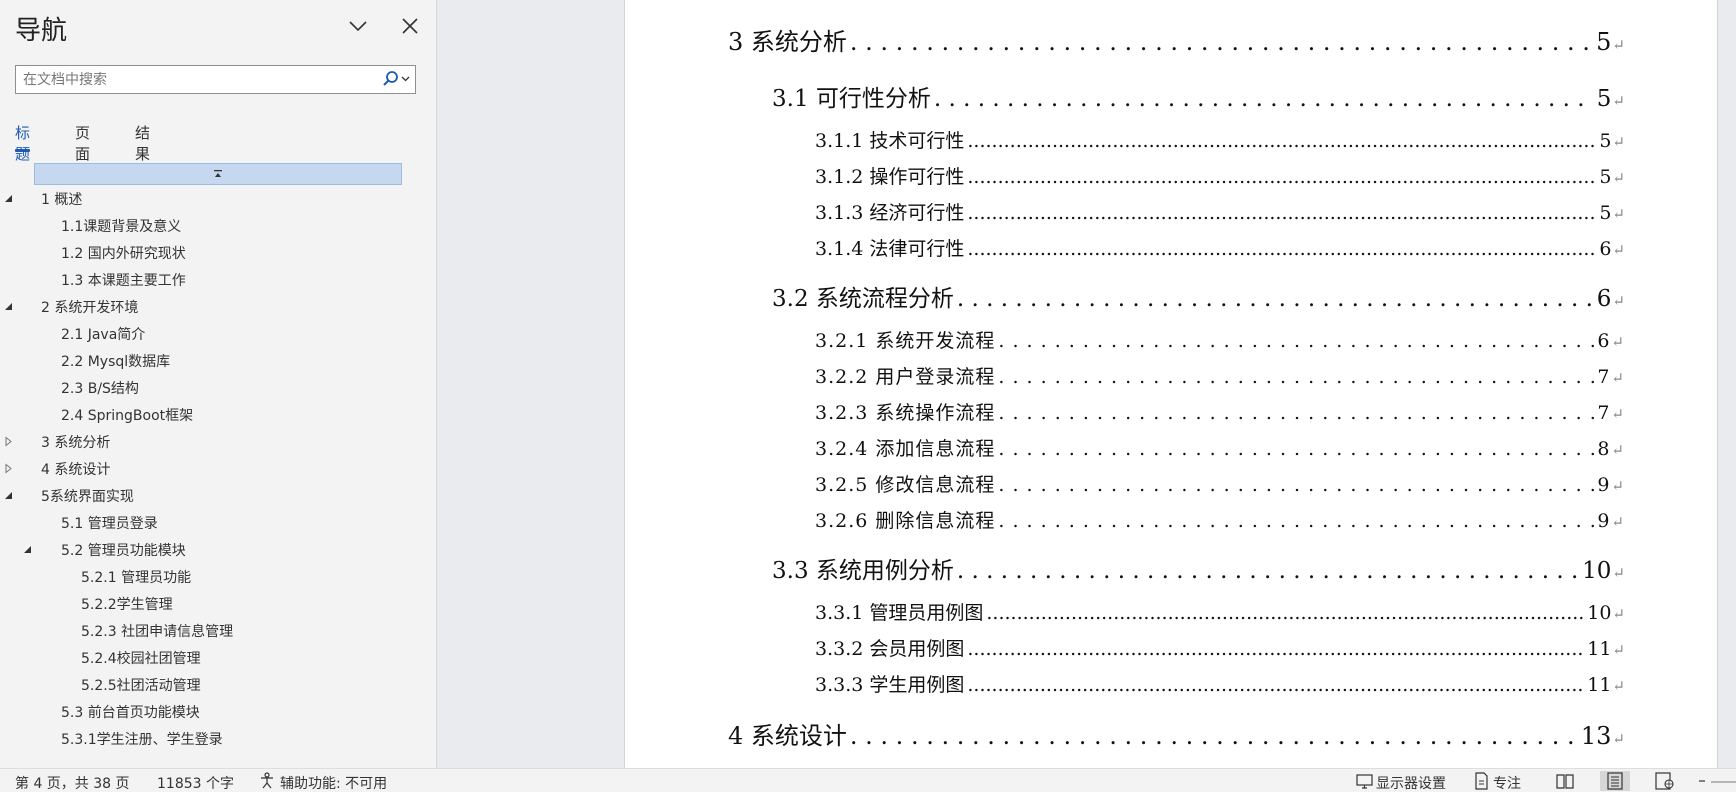 Image resolution: width=1736 pixels, height=792 pixels. I want to click on book-icon, so click(1565, 781).